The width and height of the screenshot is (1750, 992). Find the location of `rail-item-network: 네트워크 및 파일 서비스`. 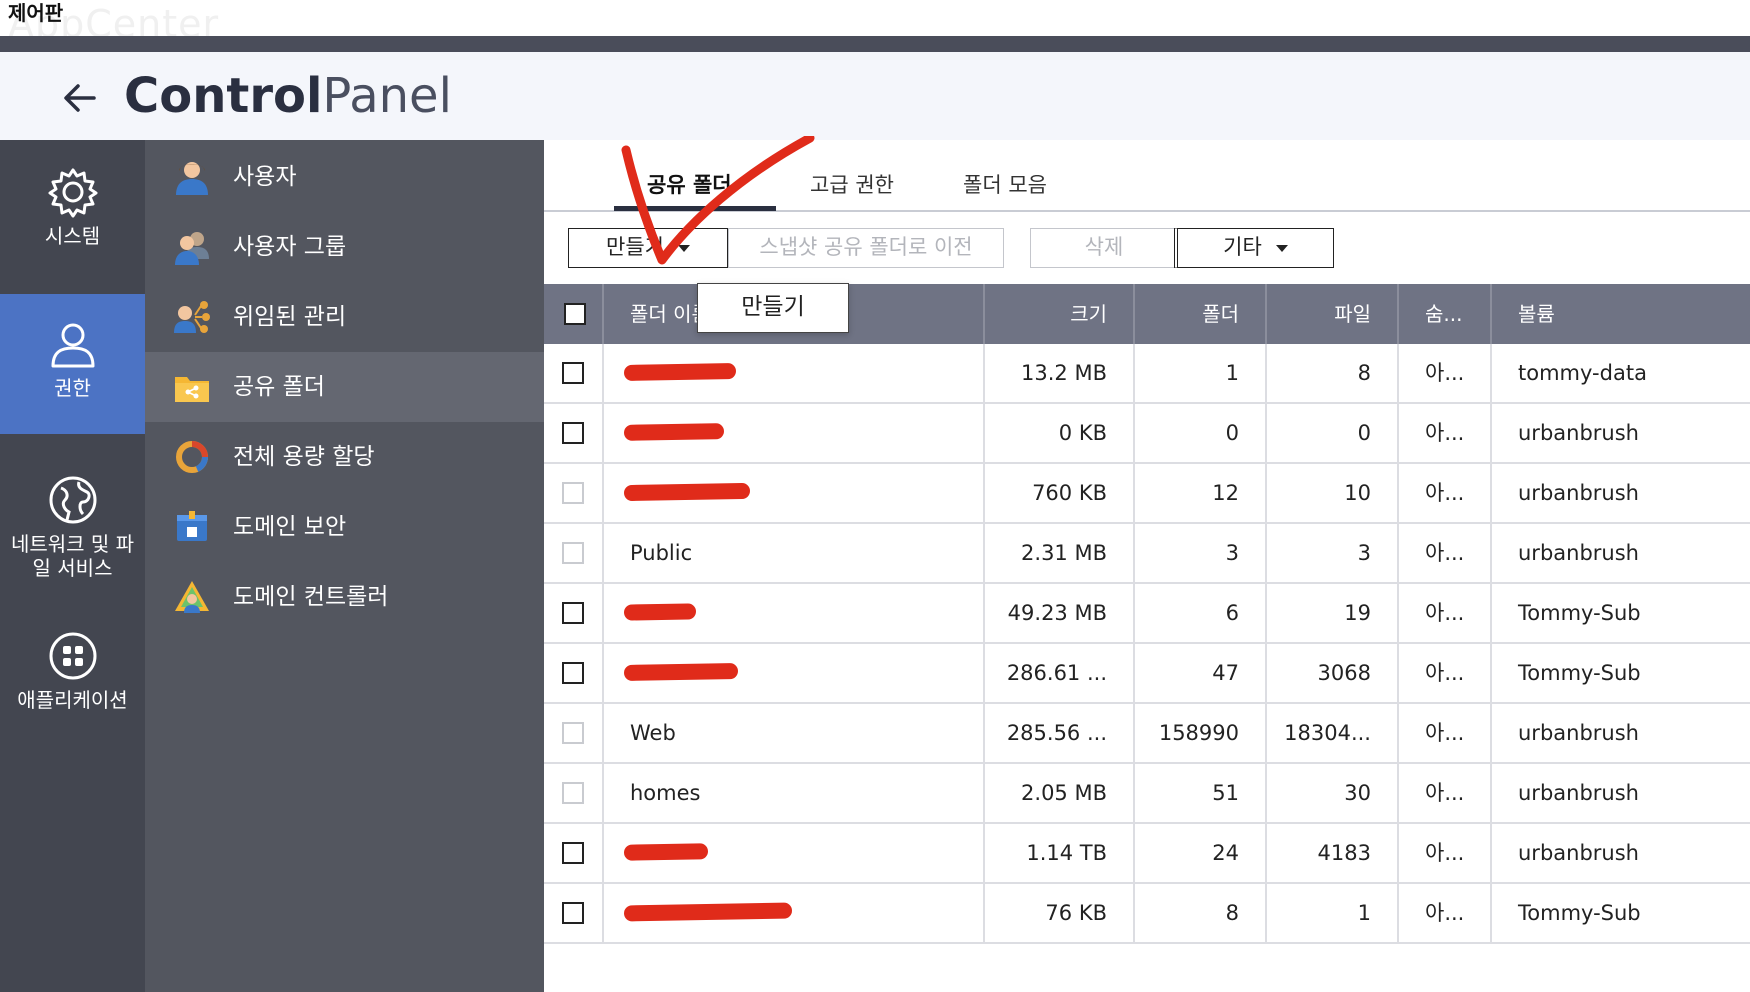

rail-item-network: 네트워크 및 파일 서비스 is located at coordinates (72, 538).